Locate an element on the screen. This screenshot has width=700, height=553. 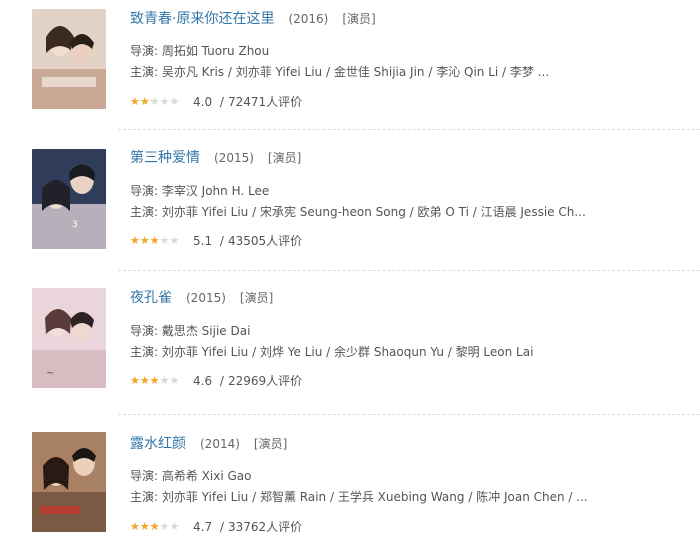
rating-value: 4.7 is located at coordinates (203, 527).